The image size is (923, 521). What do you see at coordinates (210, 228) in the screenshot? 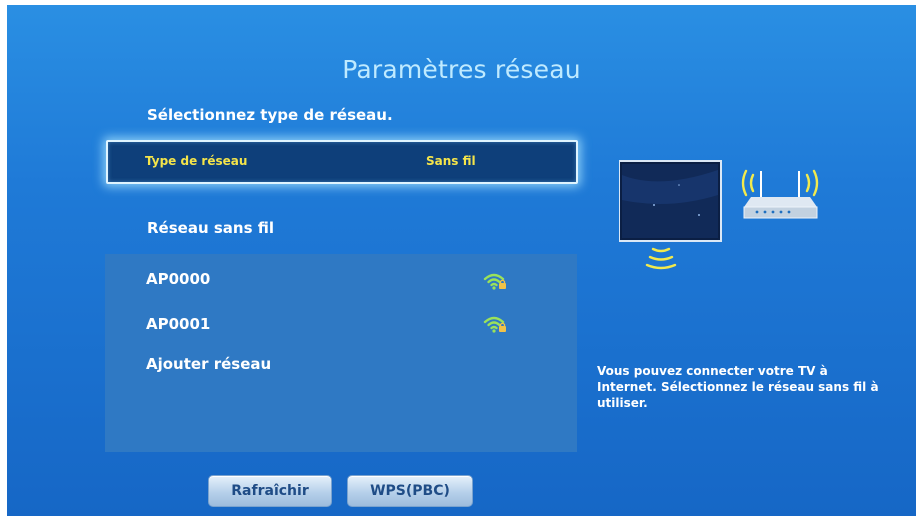
I see `wireless-network-heading: Réseau sans fil` at bounding box center [210, 228].